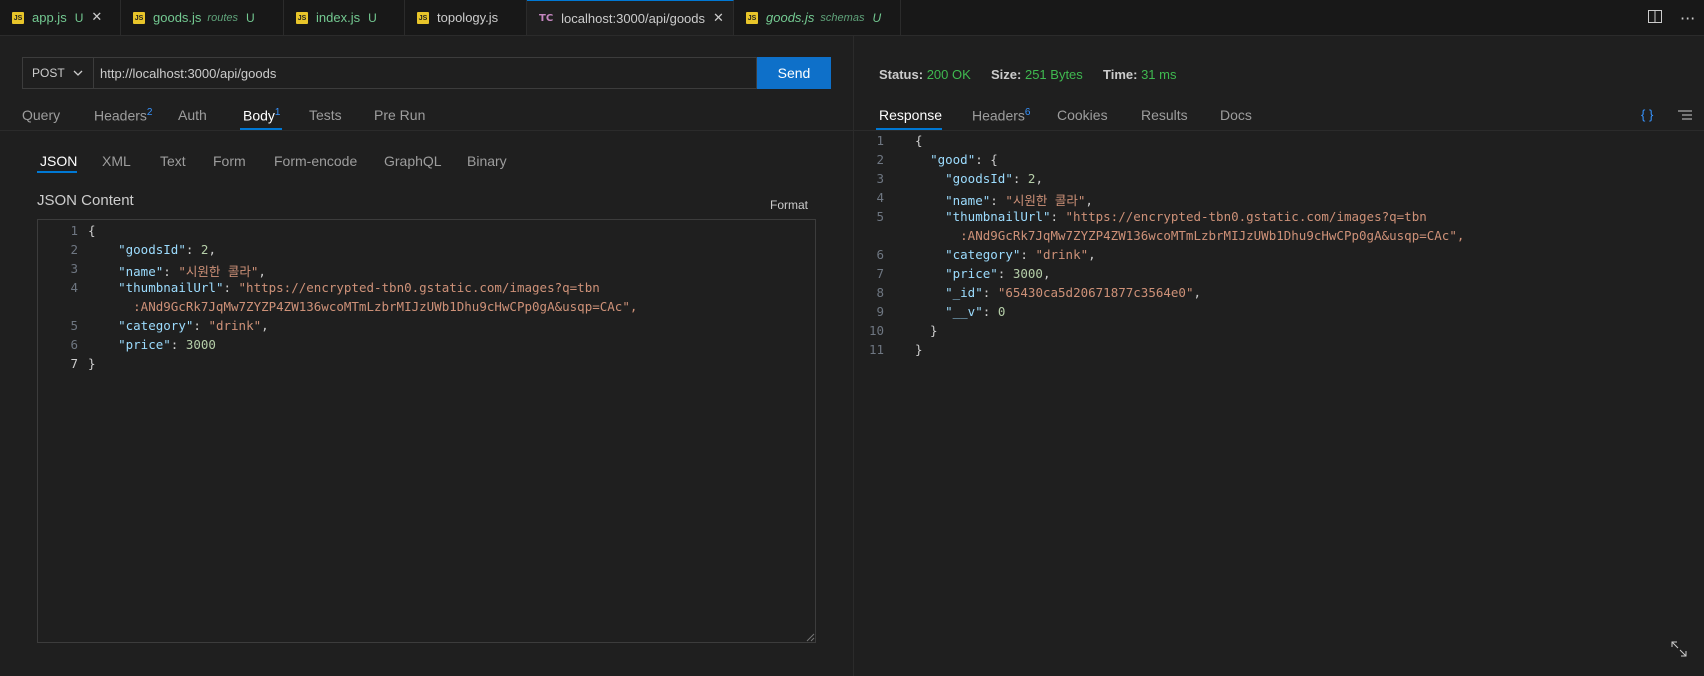 Image resolution: width=1704 pixels, height=676 pixels. What do you see at coordinates (116, 161) in the screenshot?
I see `body-tab-xml: XML` at bounding box center [116, 161].